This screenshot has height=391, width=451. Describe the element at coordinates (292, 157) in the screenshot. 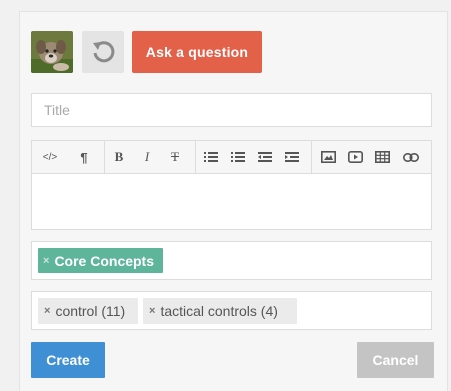

I see `indent-icon` at that location.